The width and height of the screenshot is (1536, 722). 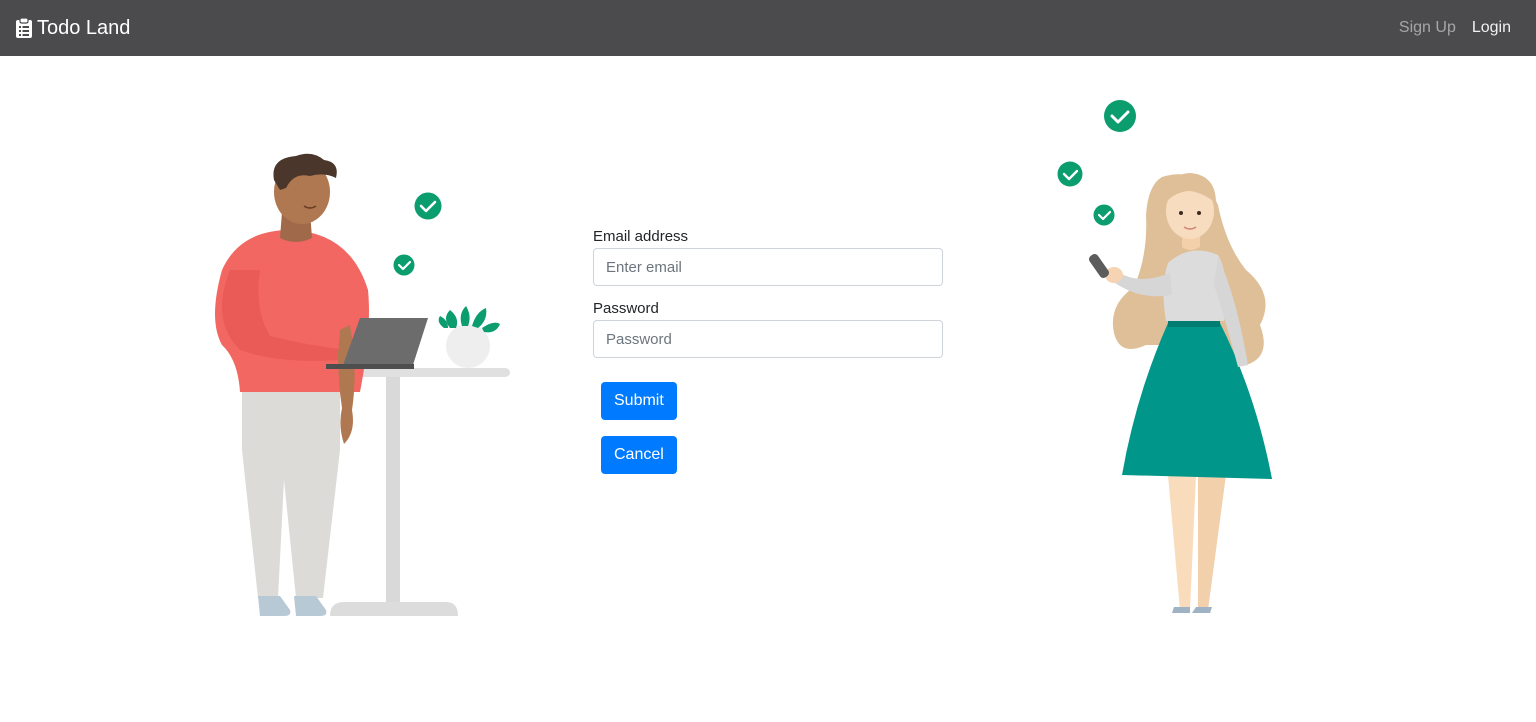 I want to click on cancel-button: Cancel, so click(x=639, y=455).